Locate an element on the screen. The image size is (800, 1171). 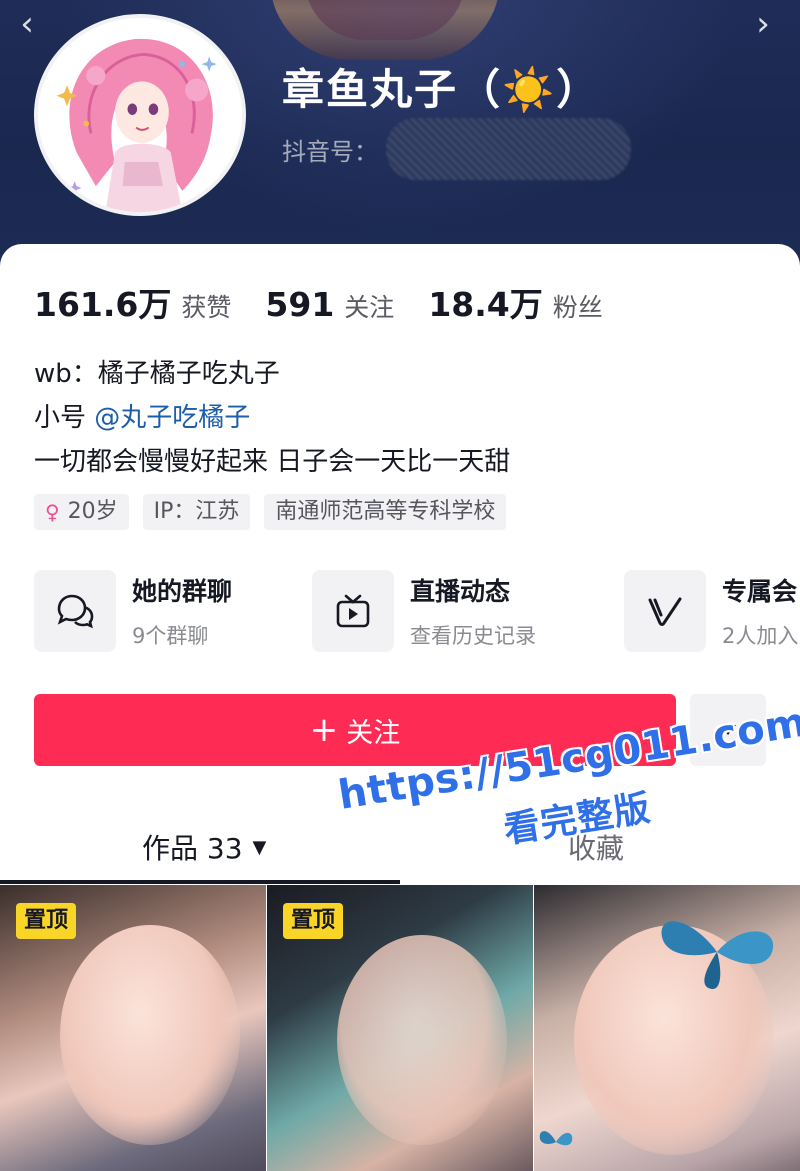
douyin-id-label: 抖音号： is located at coordinates (330, 151).